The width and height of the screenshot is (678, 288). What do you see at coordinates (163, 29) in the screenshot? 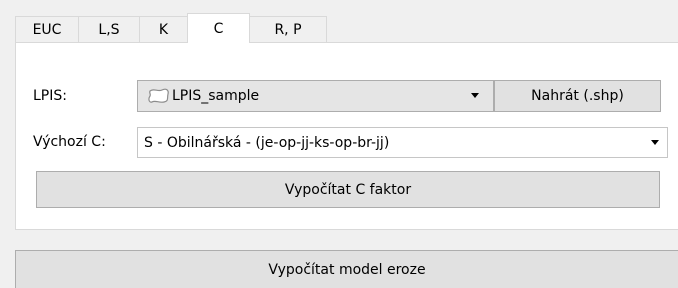
I see `tab-k: K` at bounding box center [163, 29].